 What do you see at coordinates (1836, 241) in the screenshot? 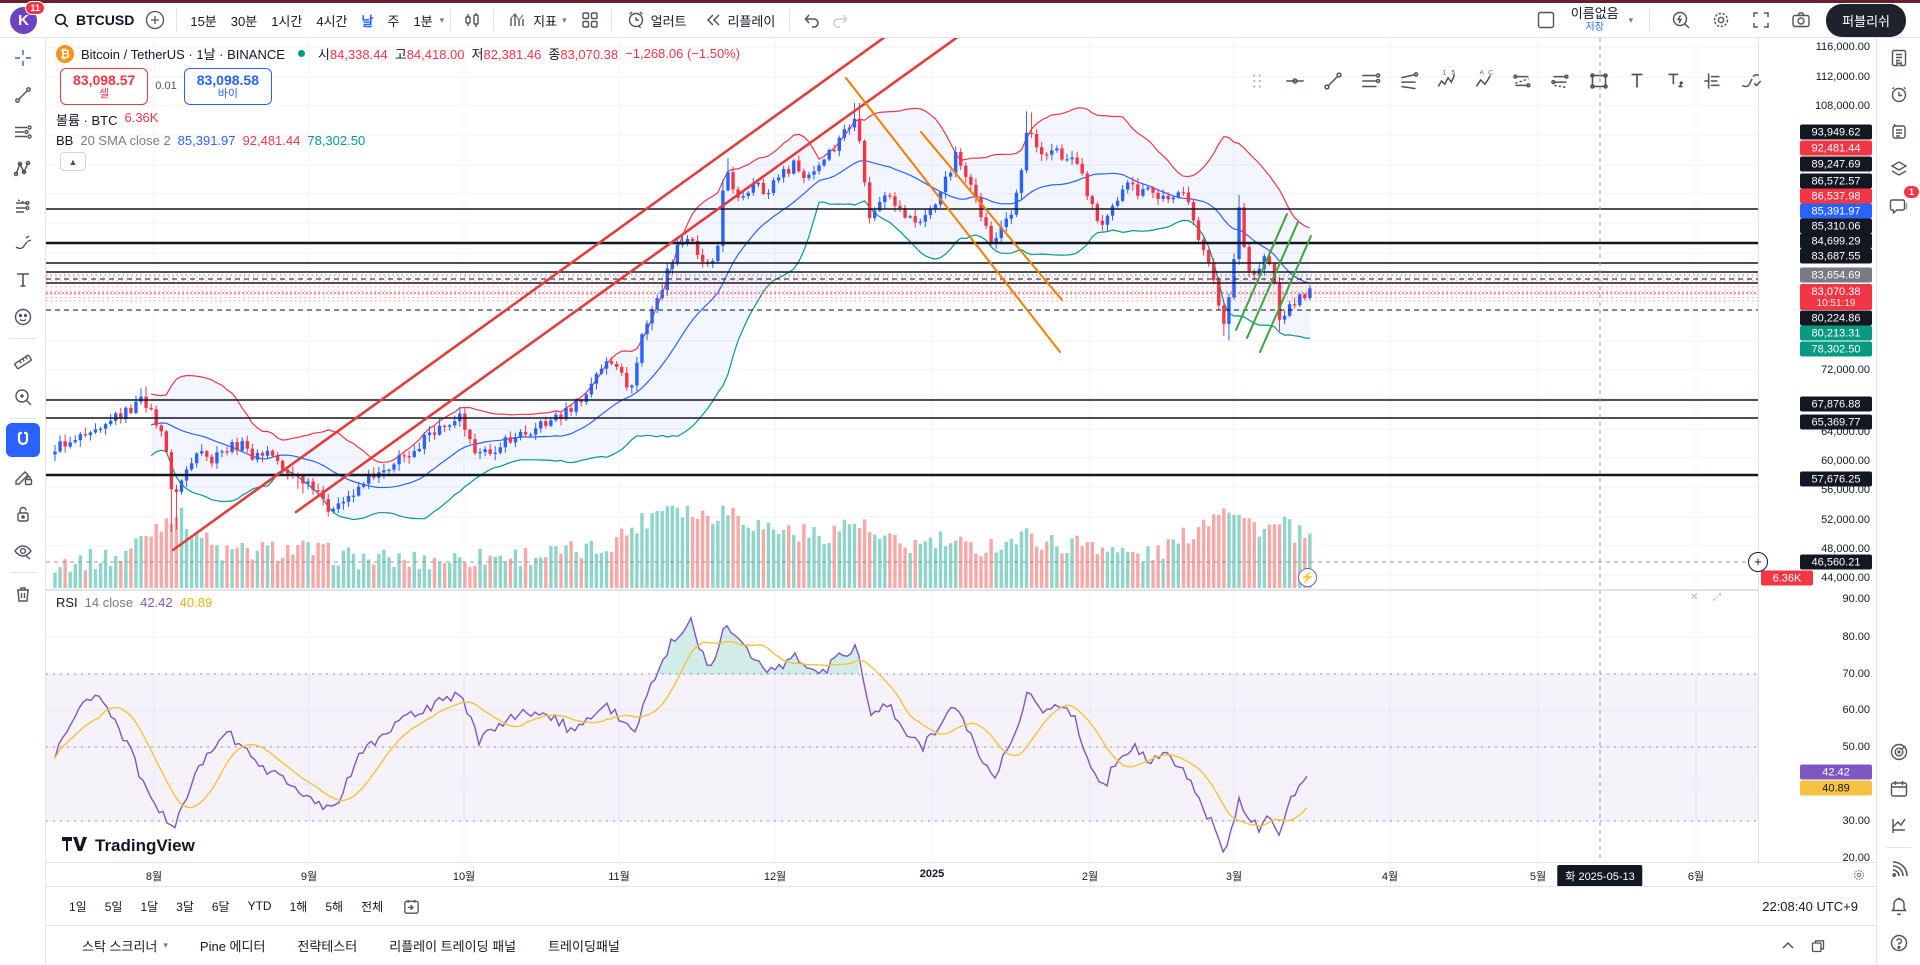
I see `price-label: 84,699.29` at bounding box center [1836, 241].